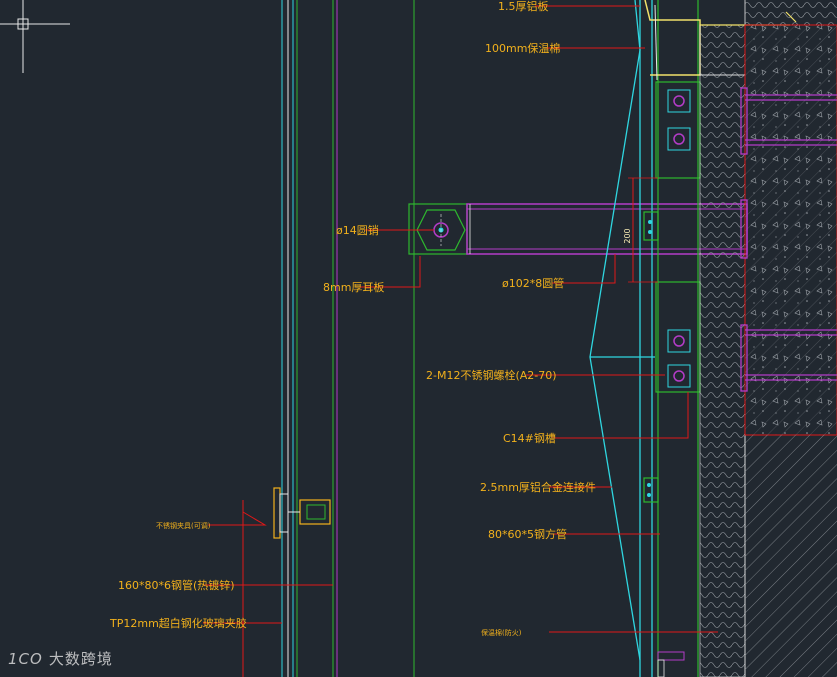  What do you see at coordinates (178, 623) in the screenshot?
I see `label-glass: TP12mm超白钢化玻璃夹胶` at bounding box center [178, 623].